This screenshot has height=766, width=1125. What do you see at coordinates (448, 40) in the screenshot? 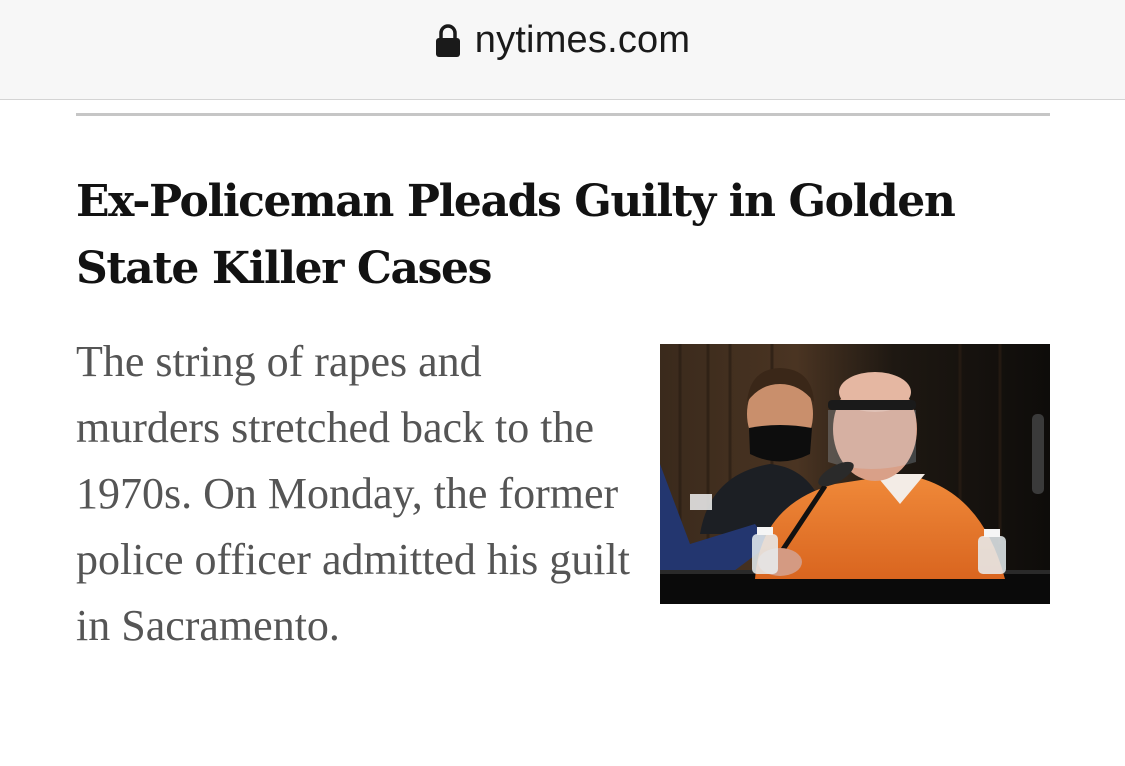
I see `lock-icon` at bounding box center [448, 40].